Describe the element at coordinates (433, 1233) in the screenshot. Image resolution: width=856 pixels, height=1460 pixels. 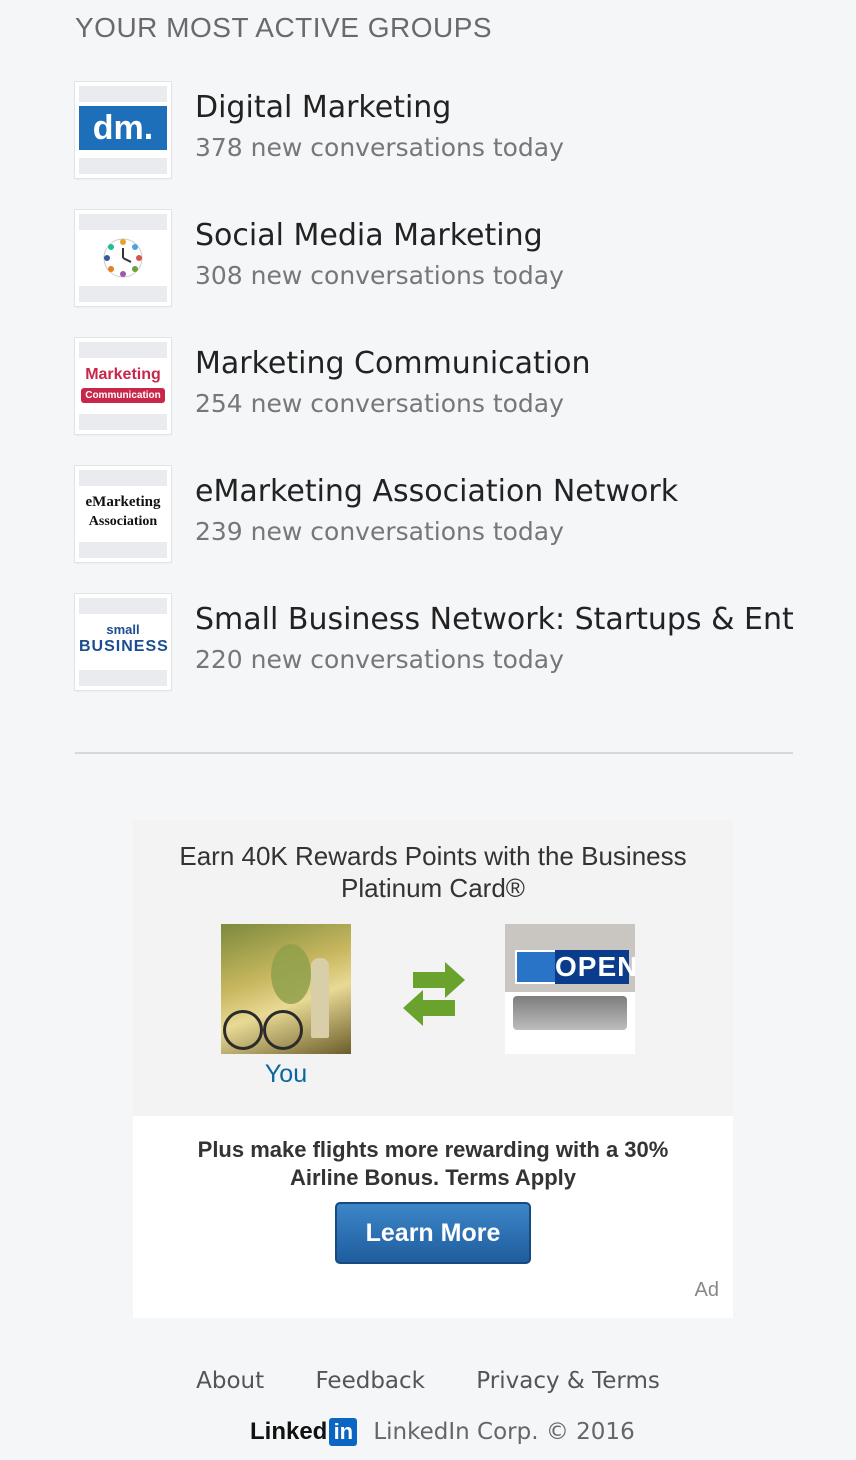
I see `learn-more-button: Learn More` at that location.